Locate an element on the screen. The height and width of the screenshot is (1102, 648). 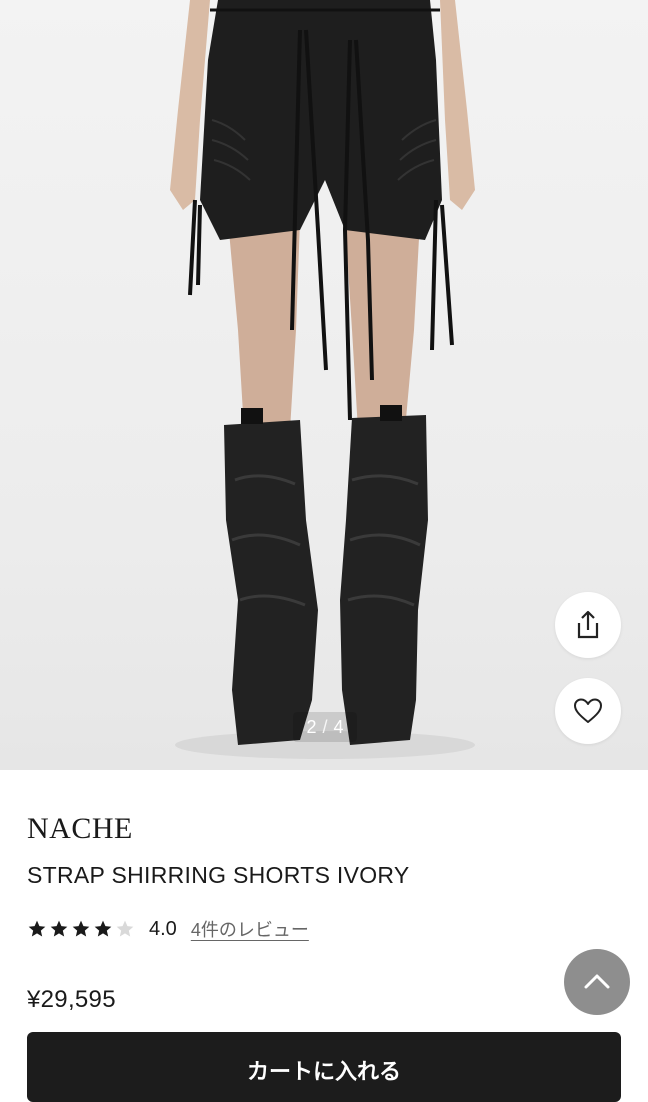
rating-row: 4.0 4件のレビュー is located at coordinates (168, 929).